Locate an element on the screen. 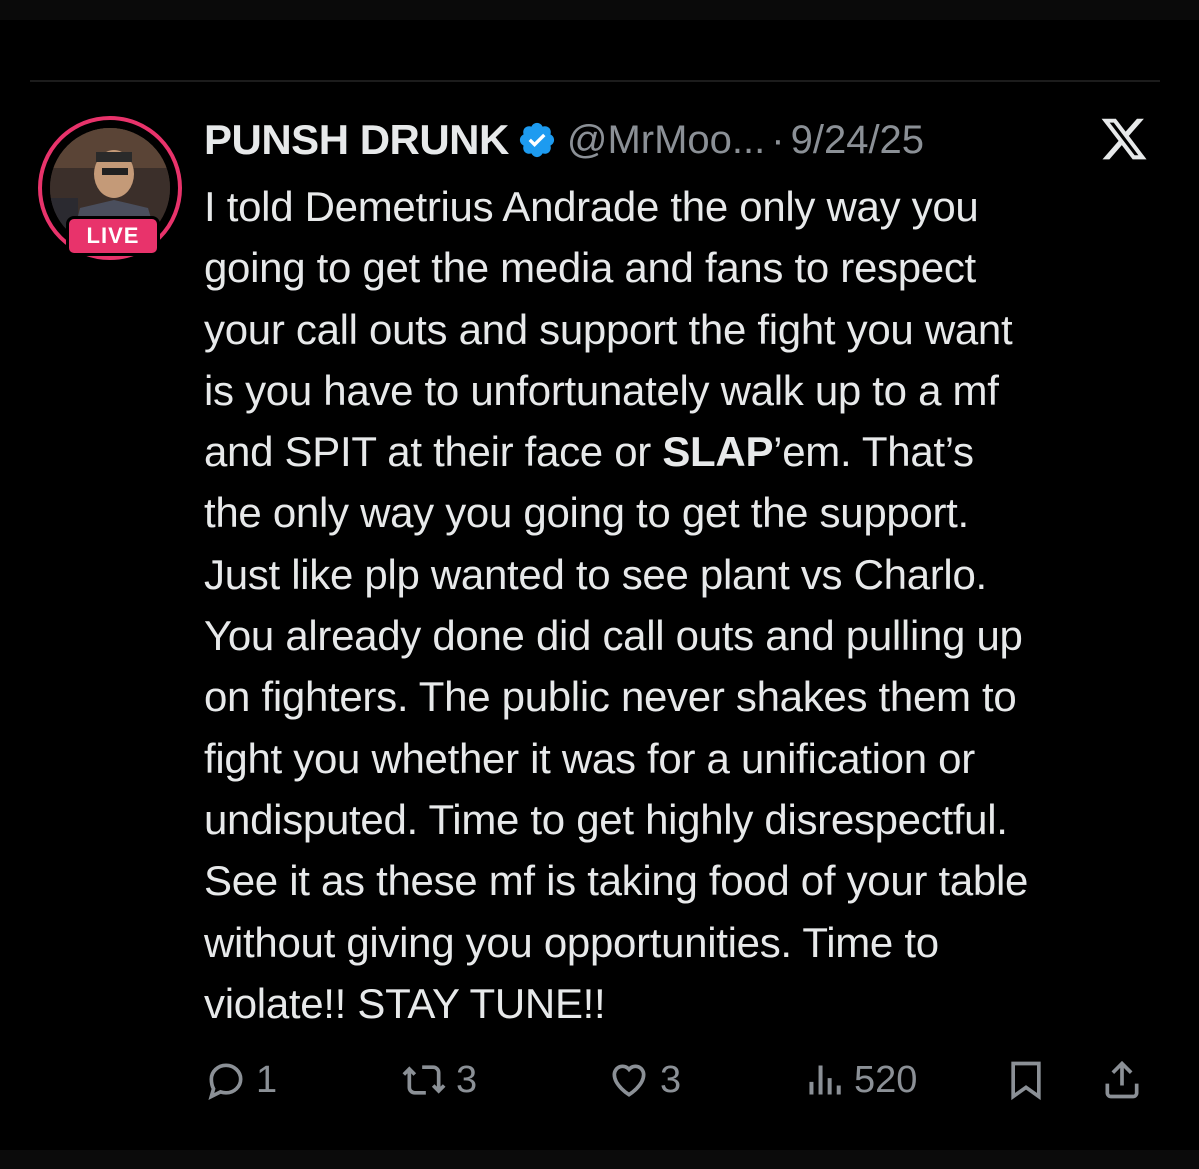 This screenshot has width=1199, height=1169. action-bar: 1 3 3 520 is located at coordinates (679, 1080).